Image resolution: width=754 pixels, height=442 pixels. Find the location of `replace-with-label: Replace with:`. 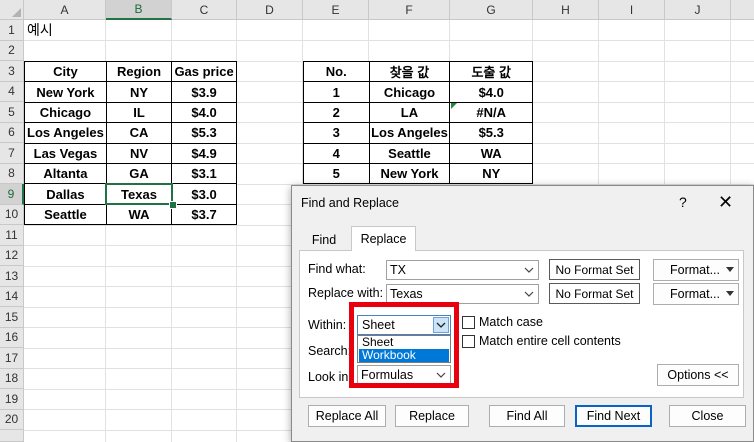

replace-with-label: Replace with: is located at coordinates (346, 293).